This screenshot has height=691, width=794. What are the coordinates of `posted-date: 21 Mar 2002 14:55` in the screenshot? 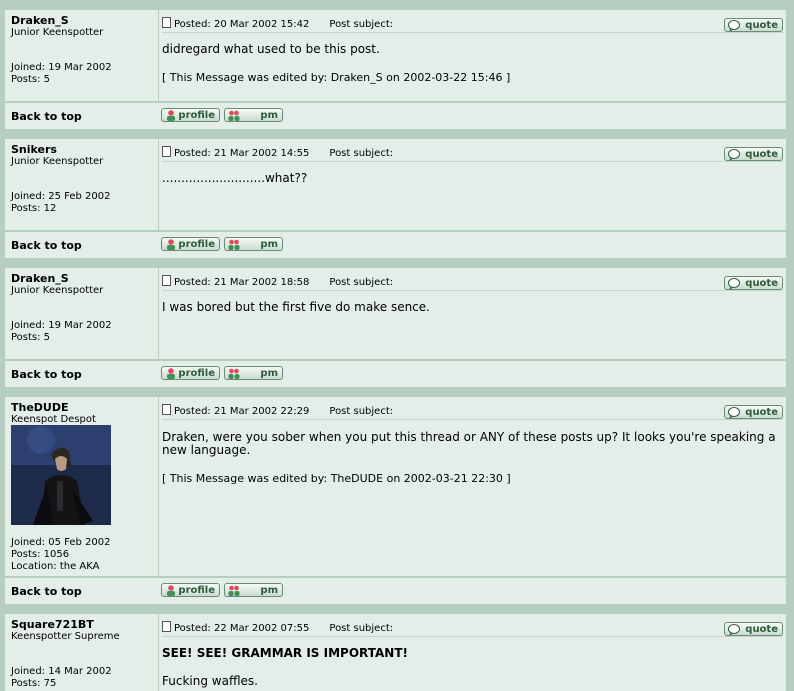 It's located at (261, 153).